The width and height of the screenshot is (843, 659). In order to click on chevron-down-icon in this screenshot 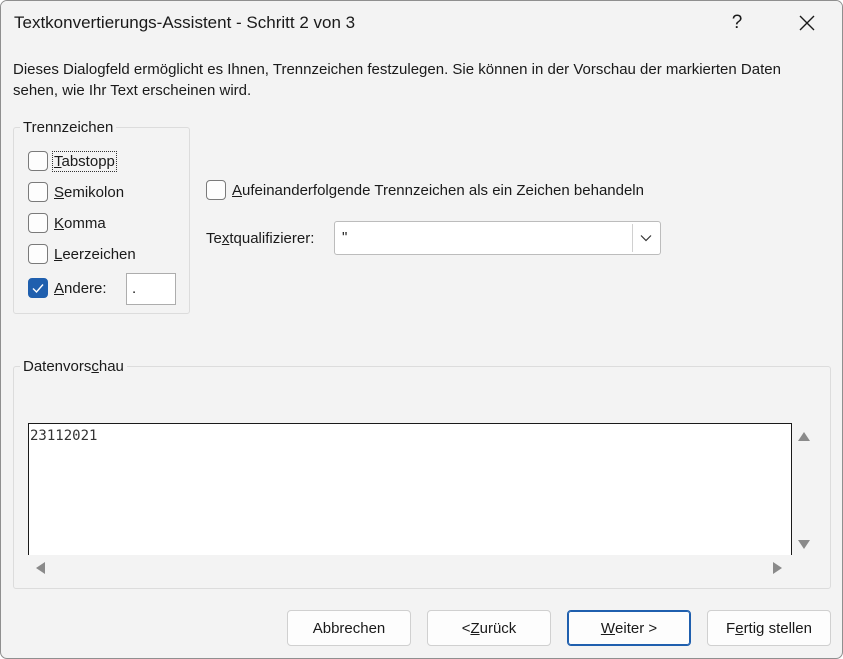, I will do `click(645, 238)`.